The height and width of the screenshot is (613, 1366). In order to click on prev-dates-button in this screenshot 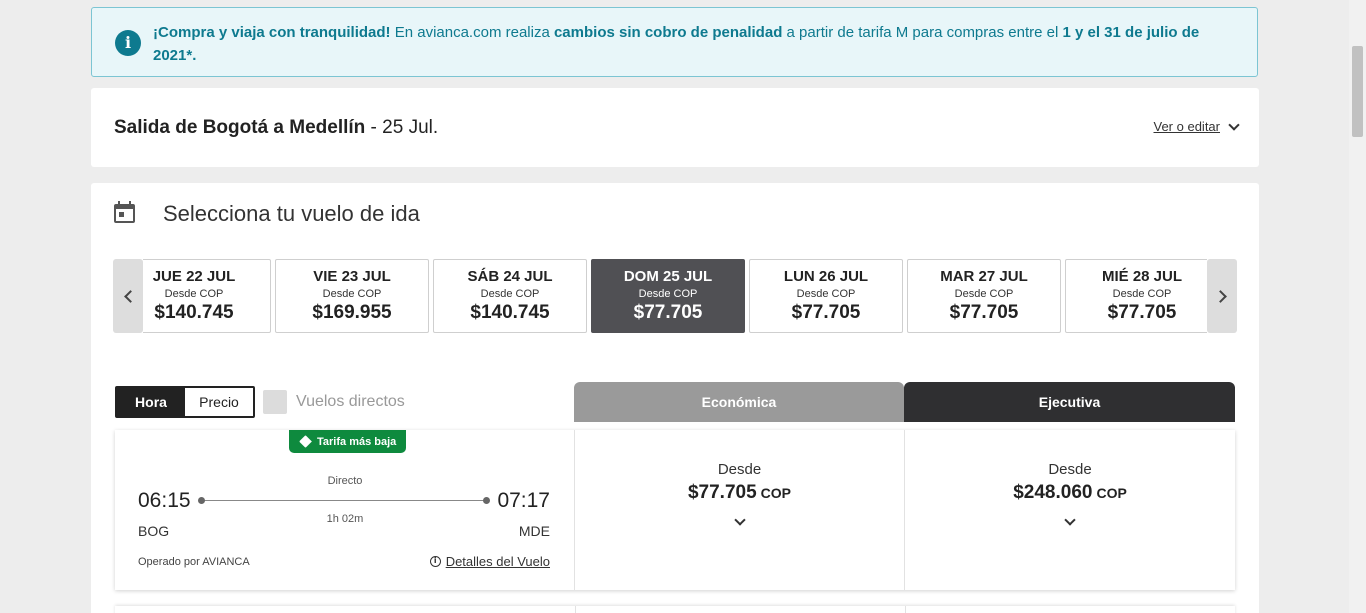, I will do `click(128, 296)`.